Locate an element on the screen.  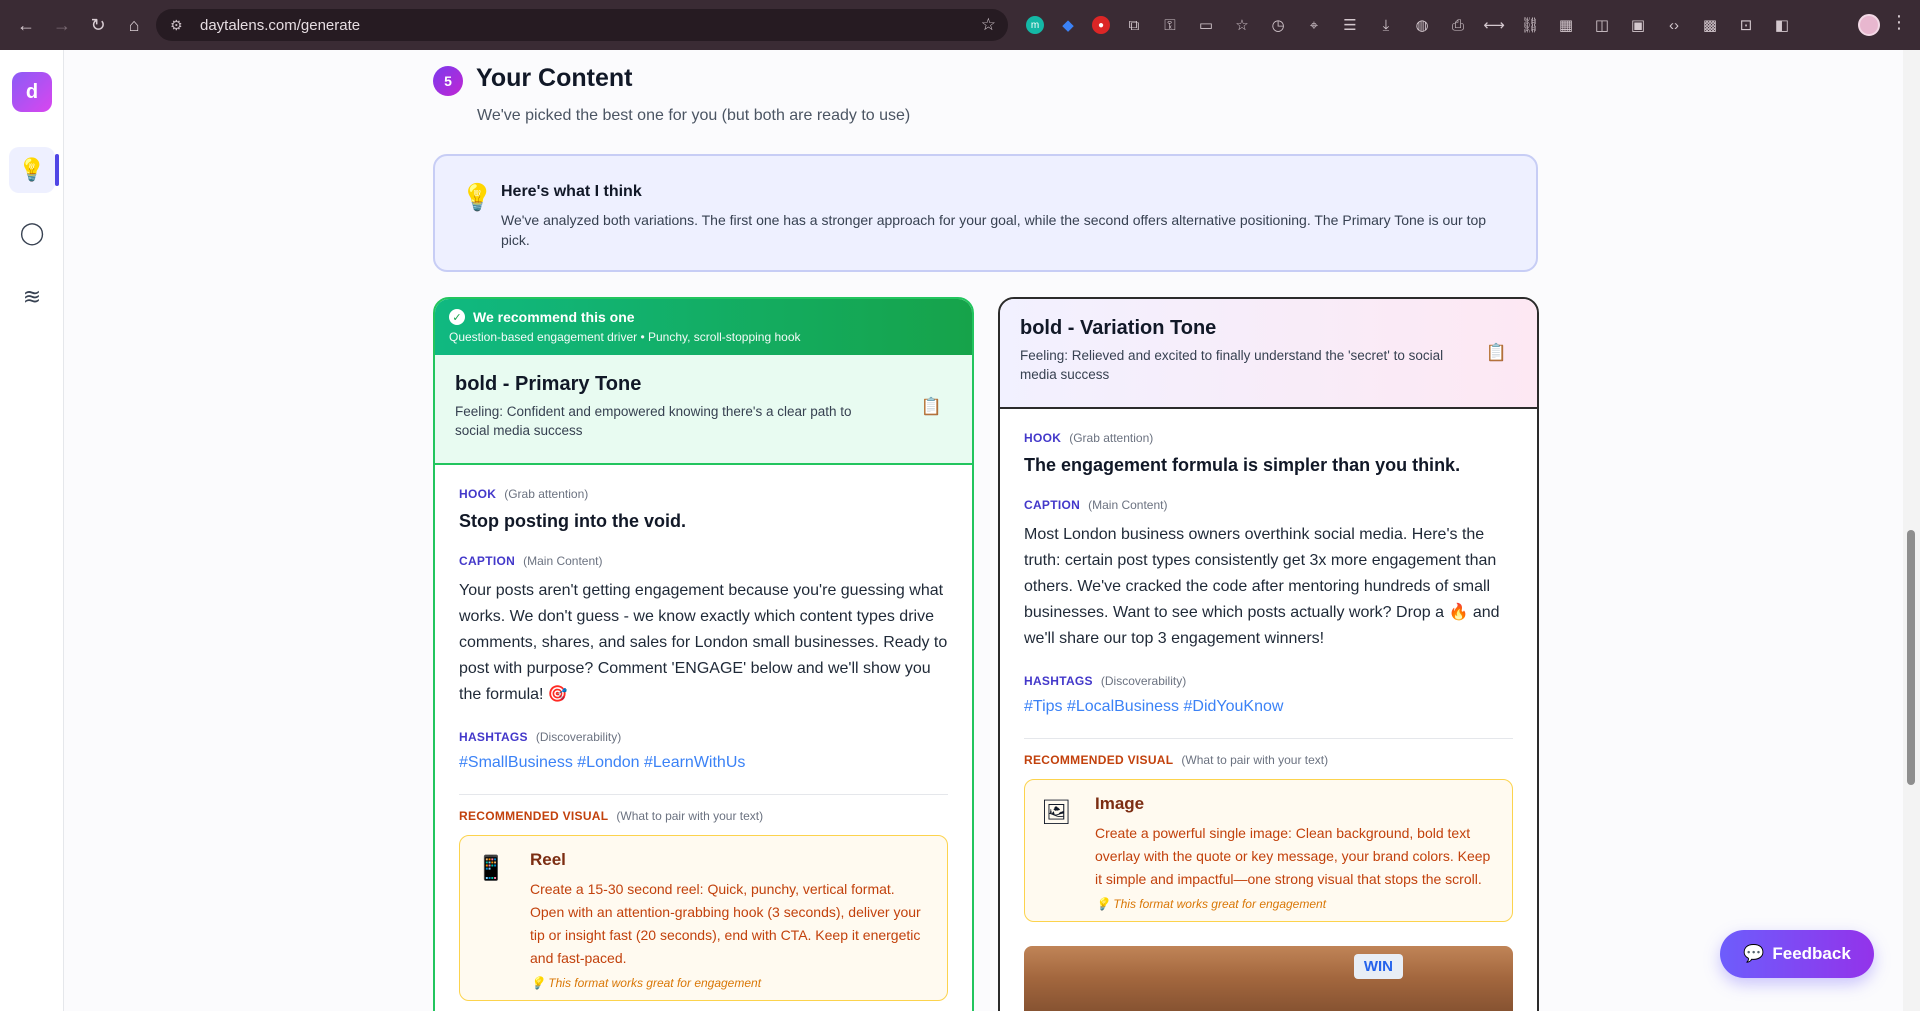
location-icon: ⌖ is located at coordinates (1314, 25).